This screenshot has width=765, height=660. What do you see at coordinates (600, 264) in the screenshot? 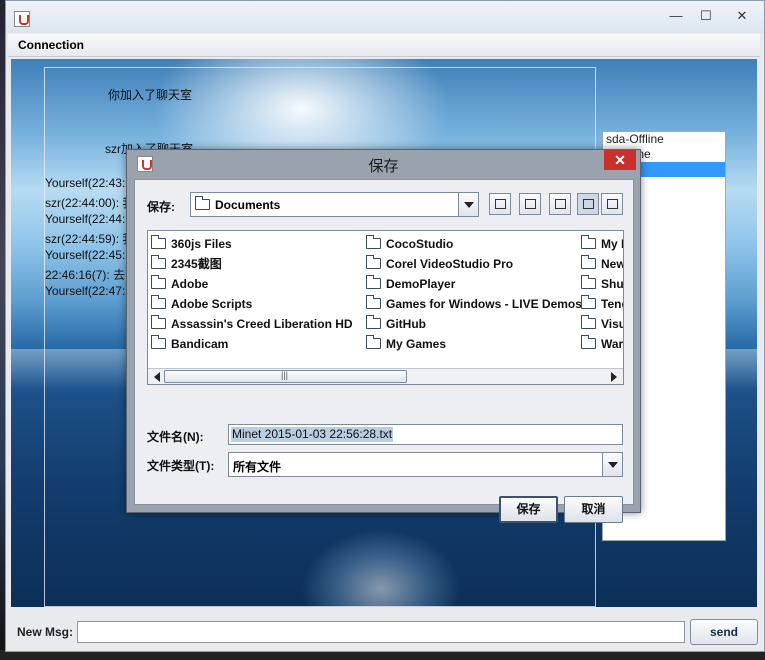
I see `folder-item: New` at bounding box center [600, 264].